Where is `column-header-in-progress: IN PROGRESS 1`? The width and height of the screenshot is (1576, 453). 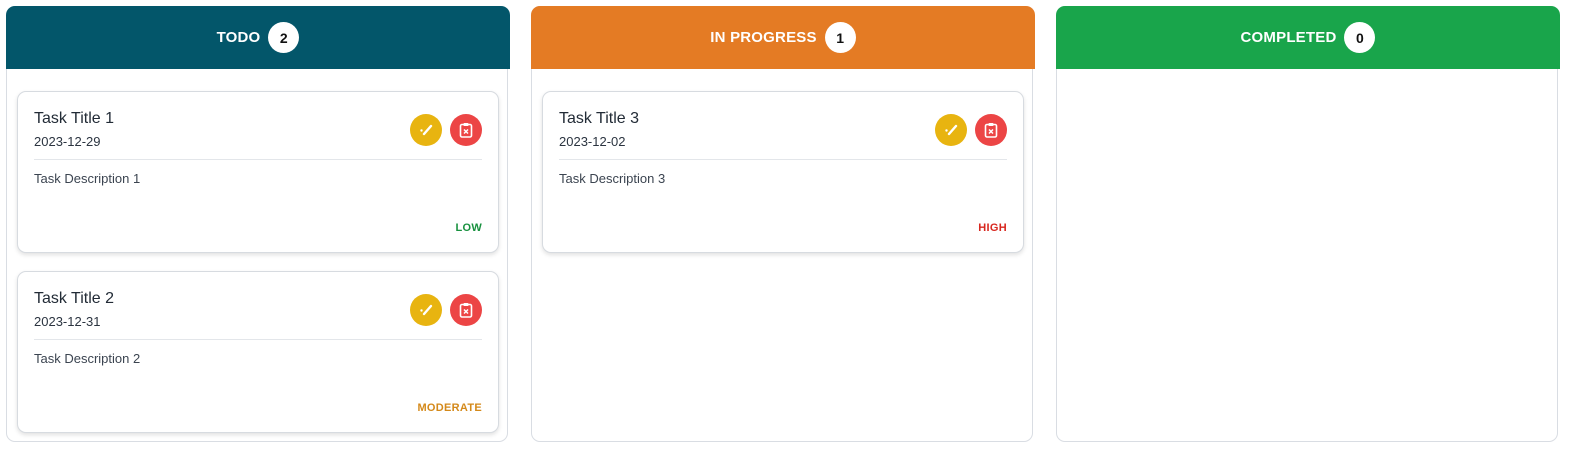 column-header-in-progress: IN PROGRESS 1 is located at coordinates (783, 37).